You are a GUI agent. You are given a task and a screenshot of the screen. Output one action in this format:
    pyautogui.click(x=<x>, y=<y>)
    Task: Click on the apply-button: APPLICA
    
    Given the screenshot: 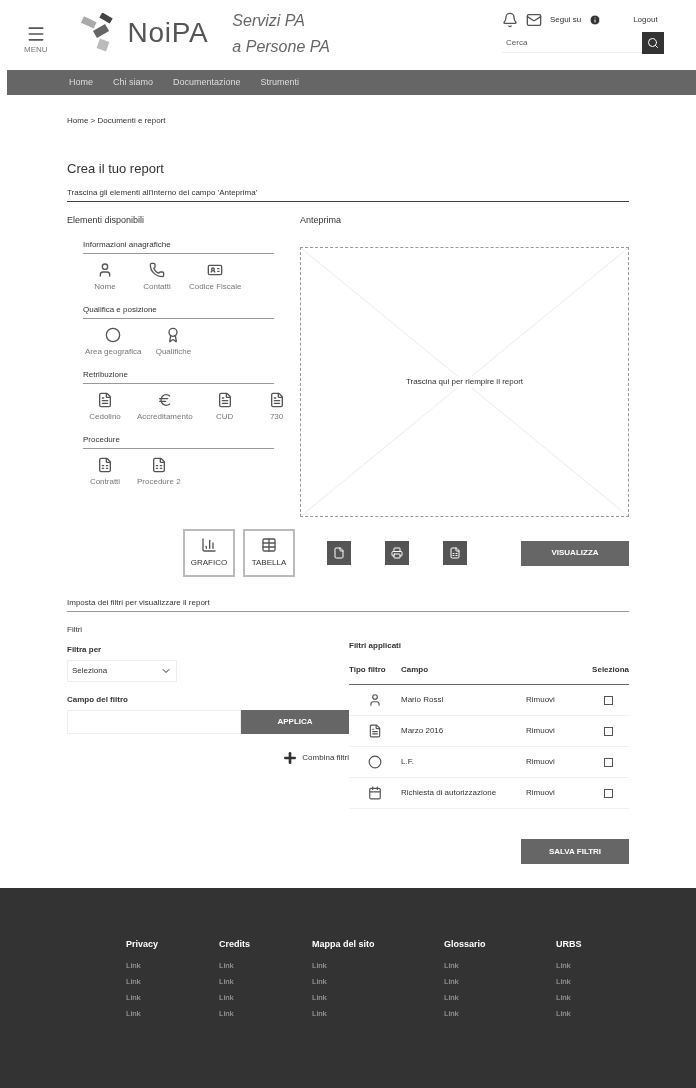 What is the action you would take?
    pyautogui.click(x=295, y=722)
    